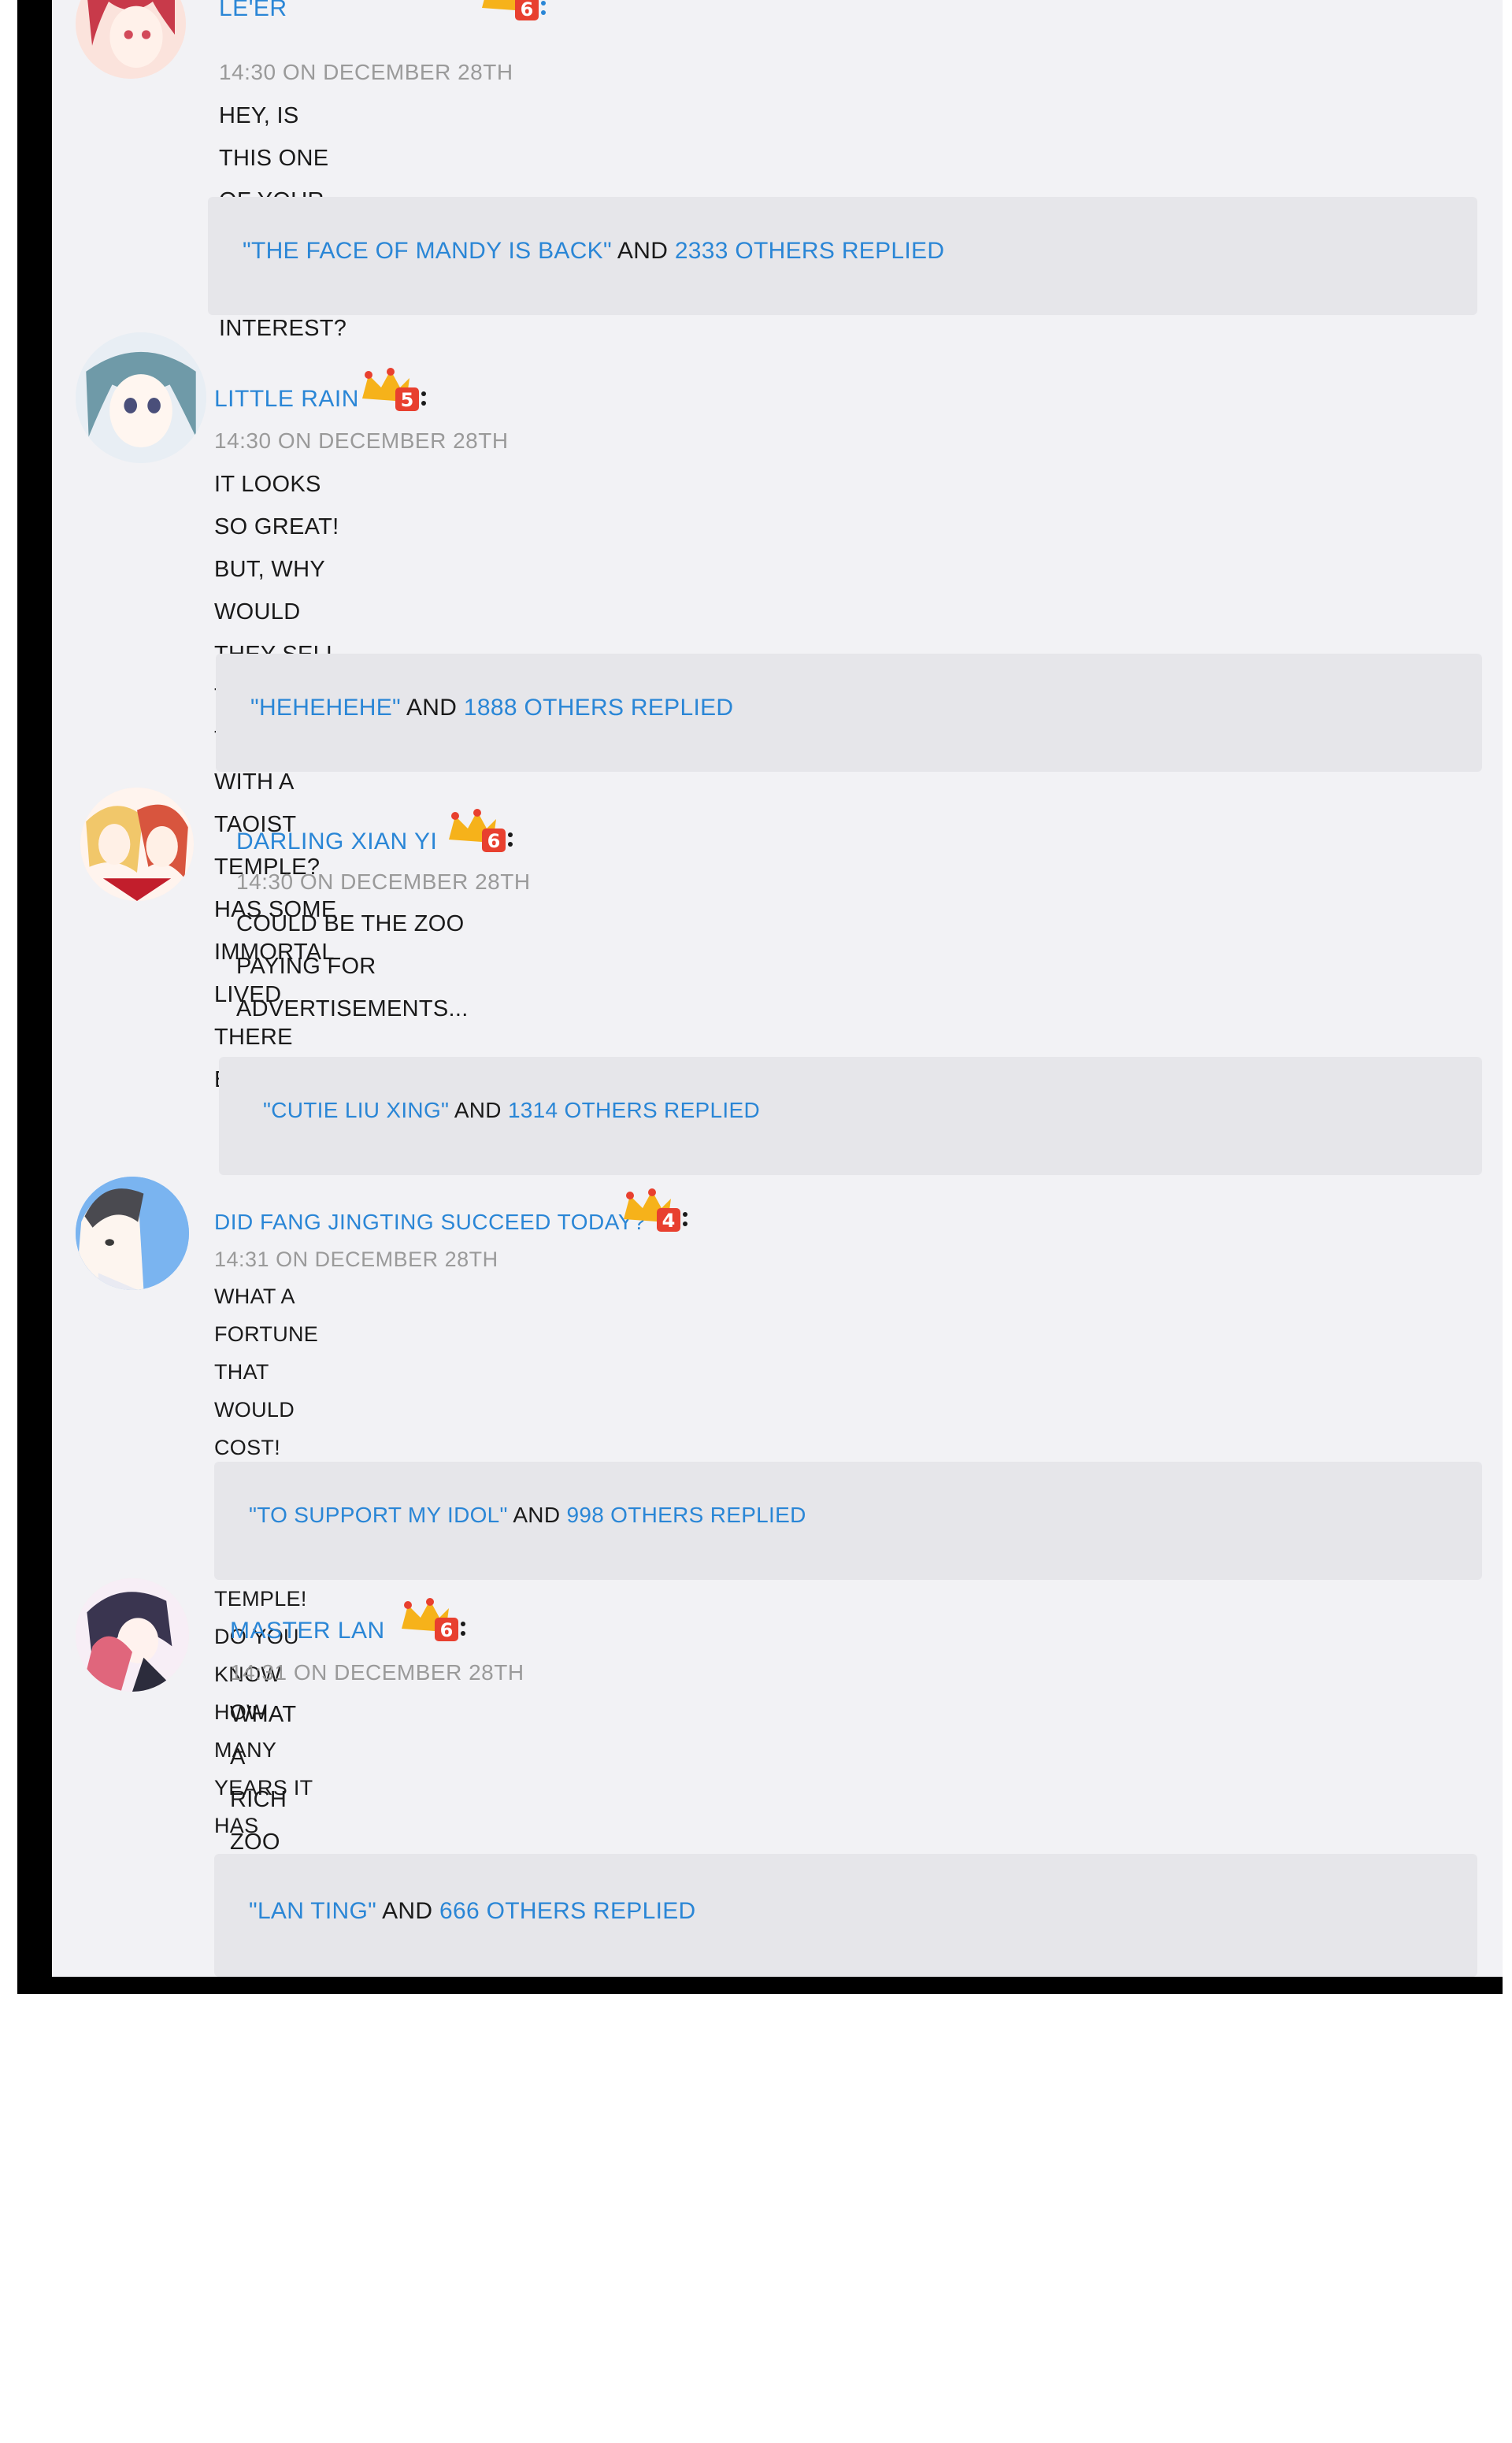  Describe the element at coordinates (850, 1116) in the screenshot. I see `reply-summary: "CUTIE LIU XING" AND 1314 OTHERS REPLIED` at that location.